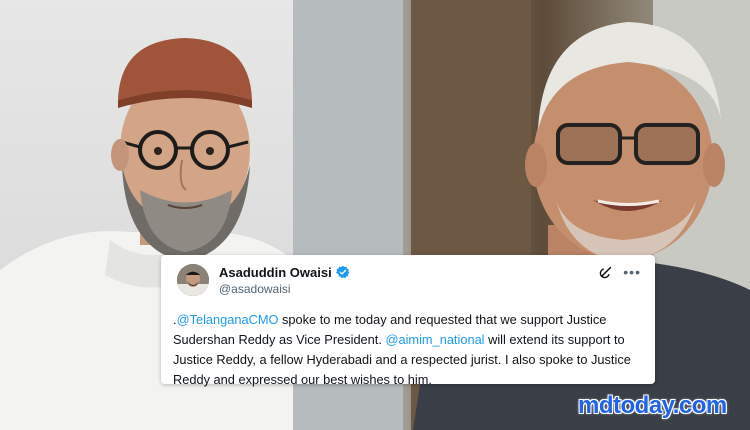 Image resolution: width=750 pixels, height=430 pixels. I want to click on avatar-image, so click(193, 280).